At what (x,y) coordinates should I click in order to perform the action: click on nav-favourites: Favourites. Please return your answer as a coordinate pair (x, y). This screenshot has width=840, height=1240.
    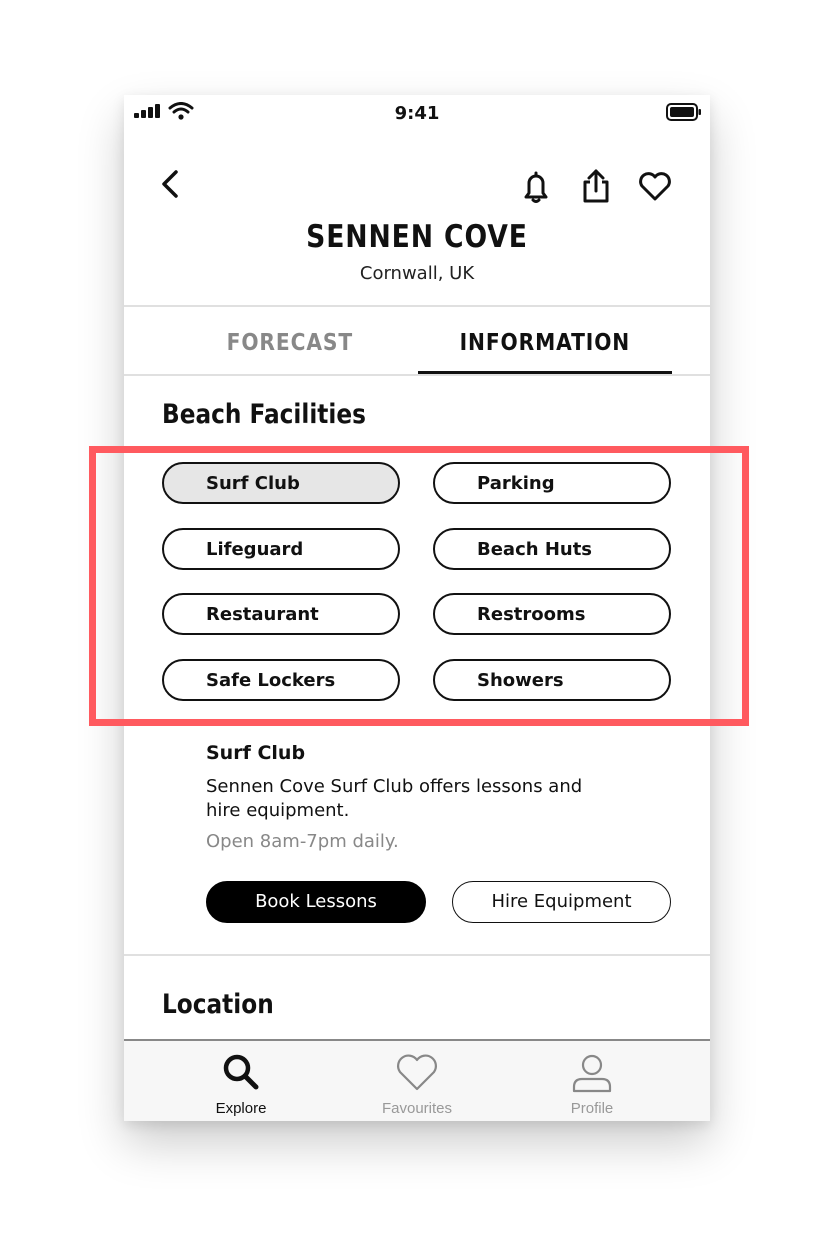
    Looking at the image, I should click on (417, 1081).